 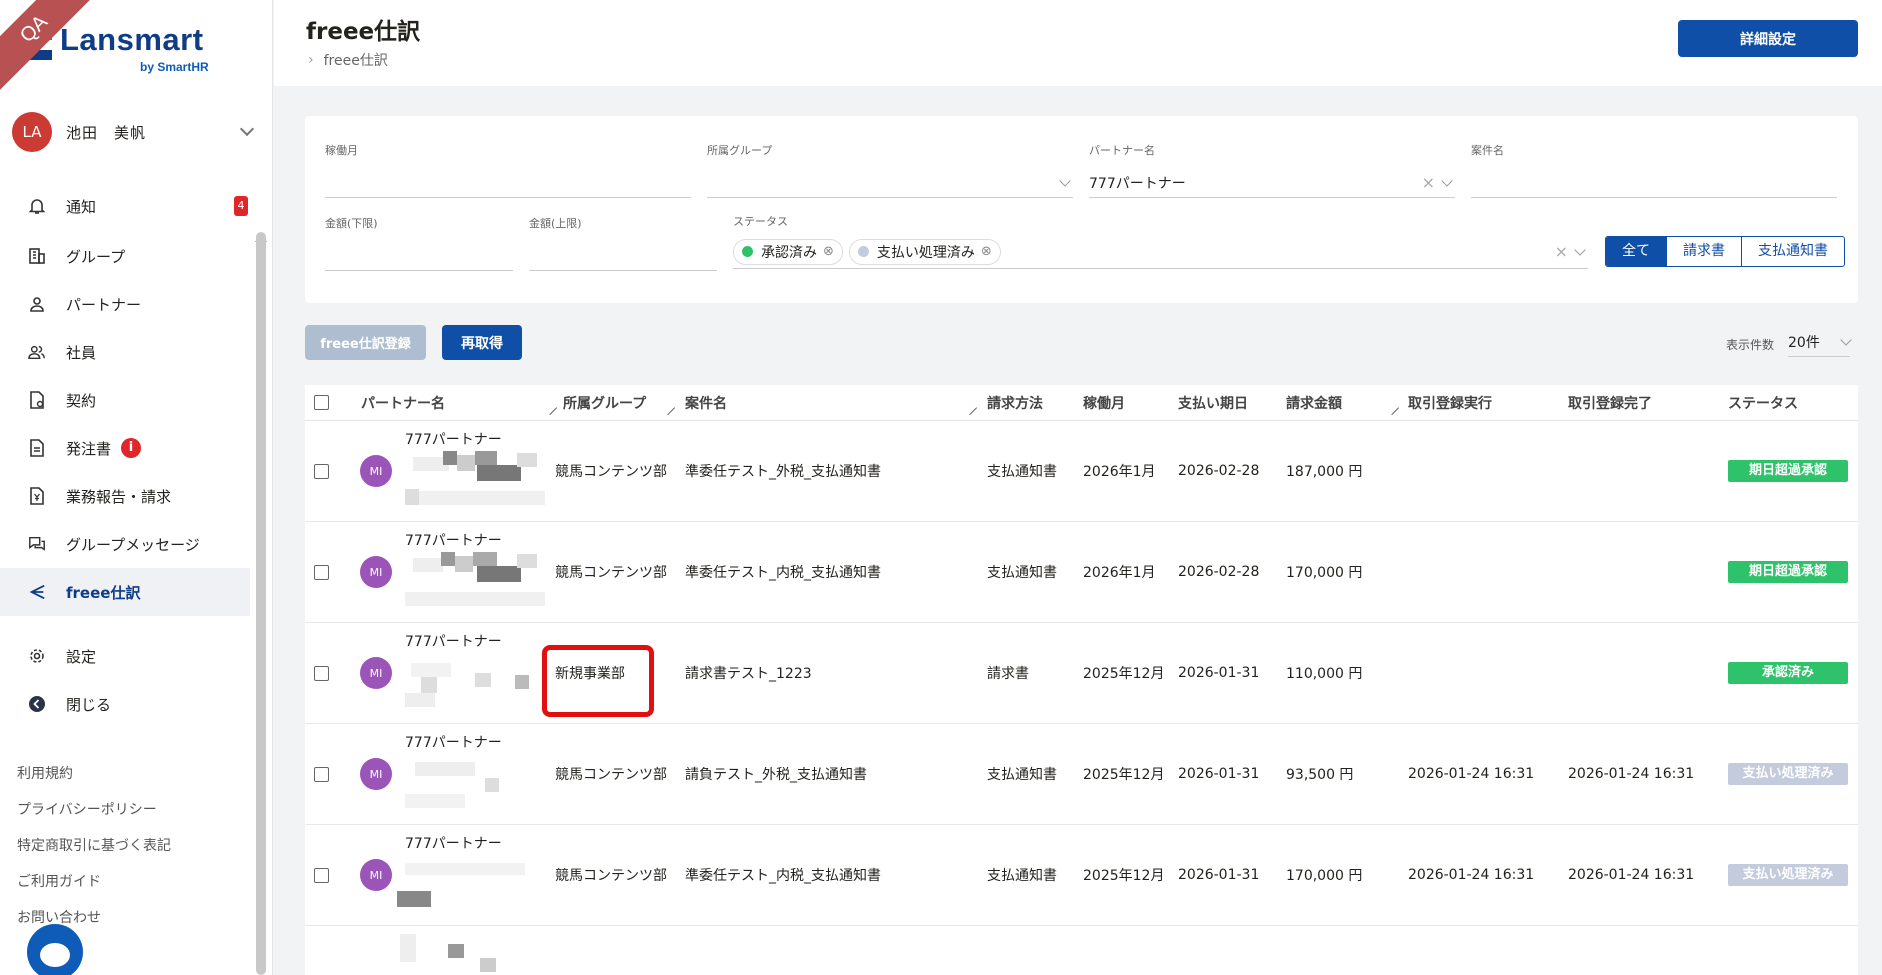 I want to click on status-chip-approved: 承認済み ⊗, so click(x=788, y=251).